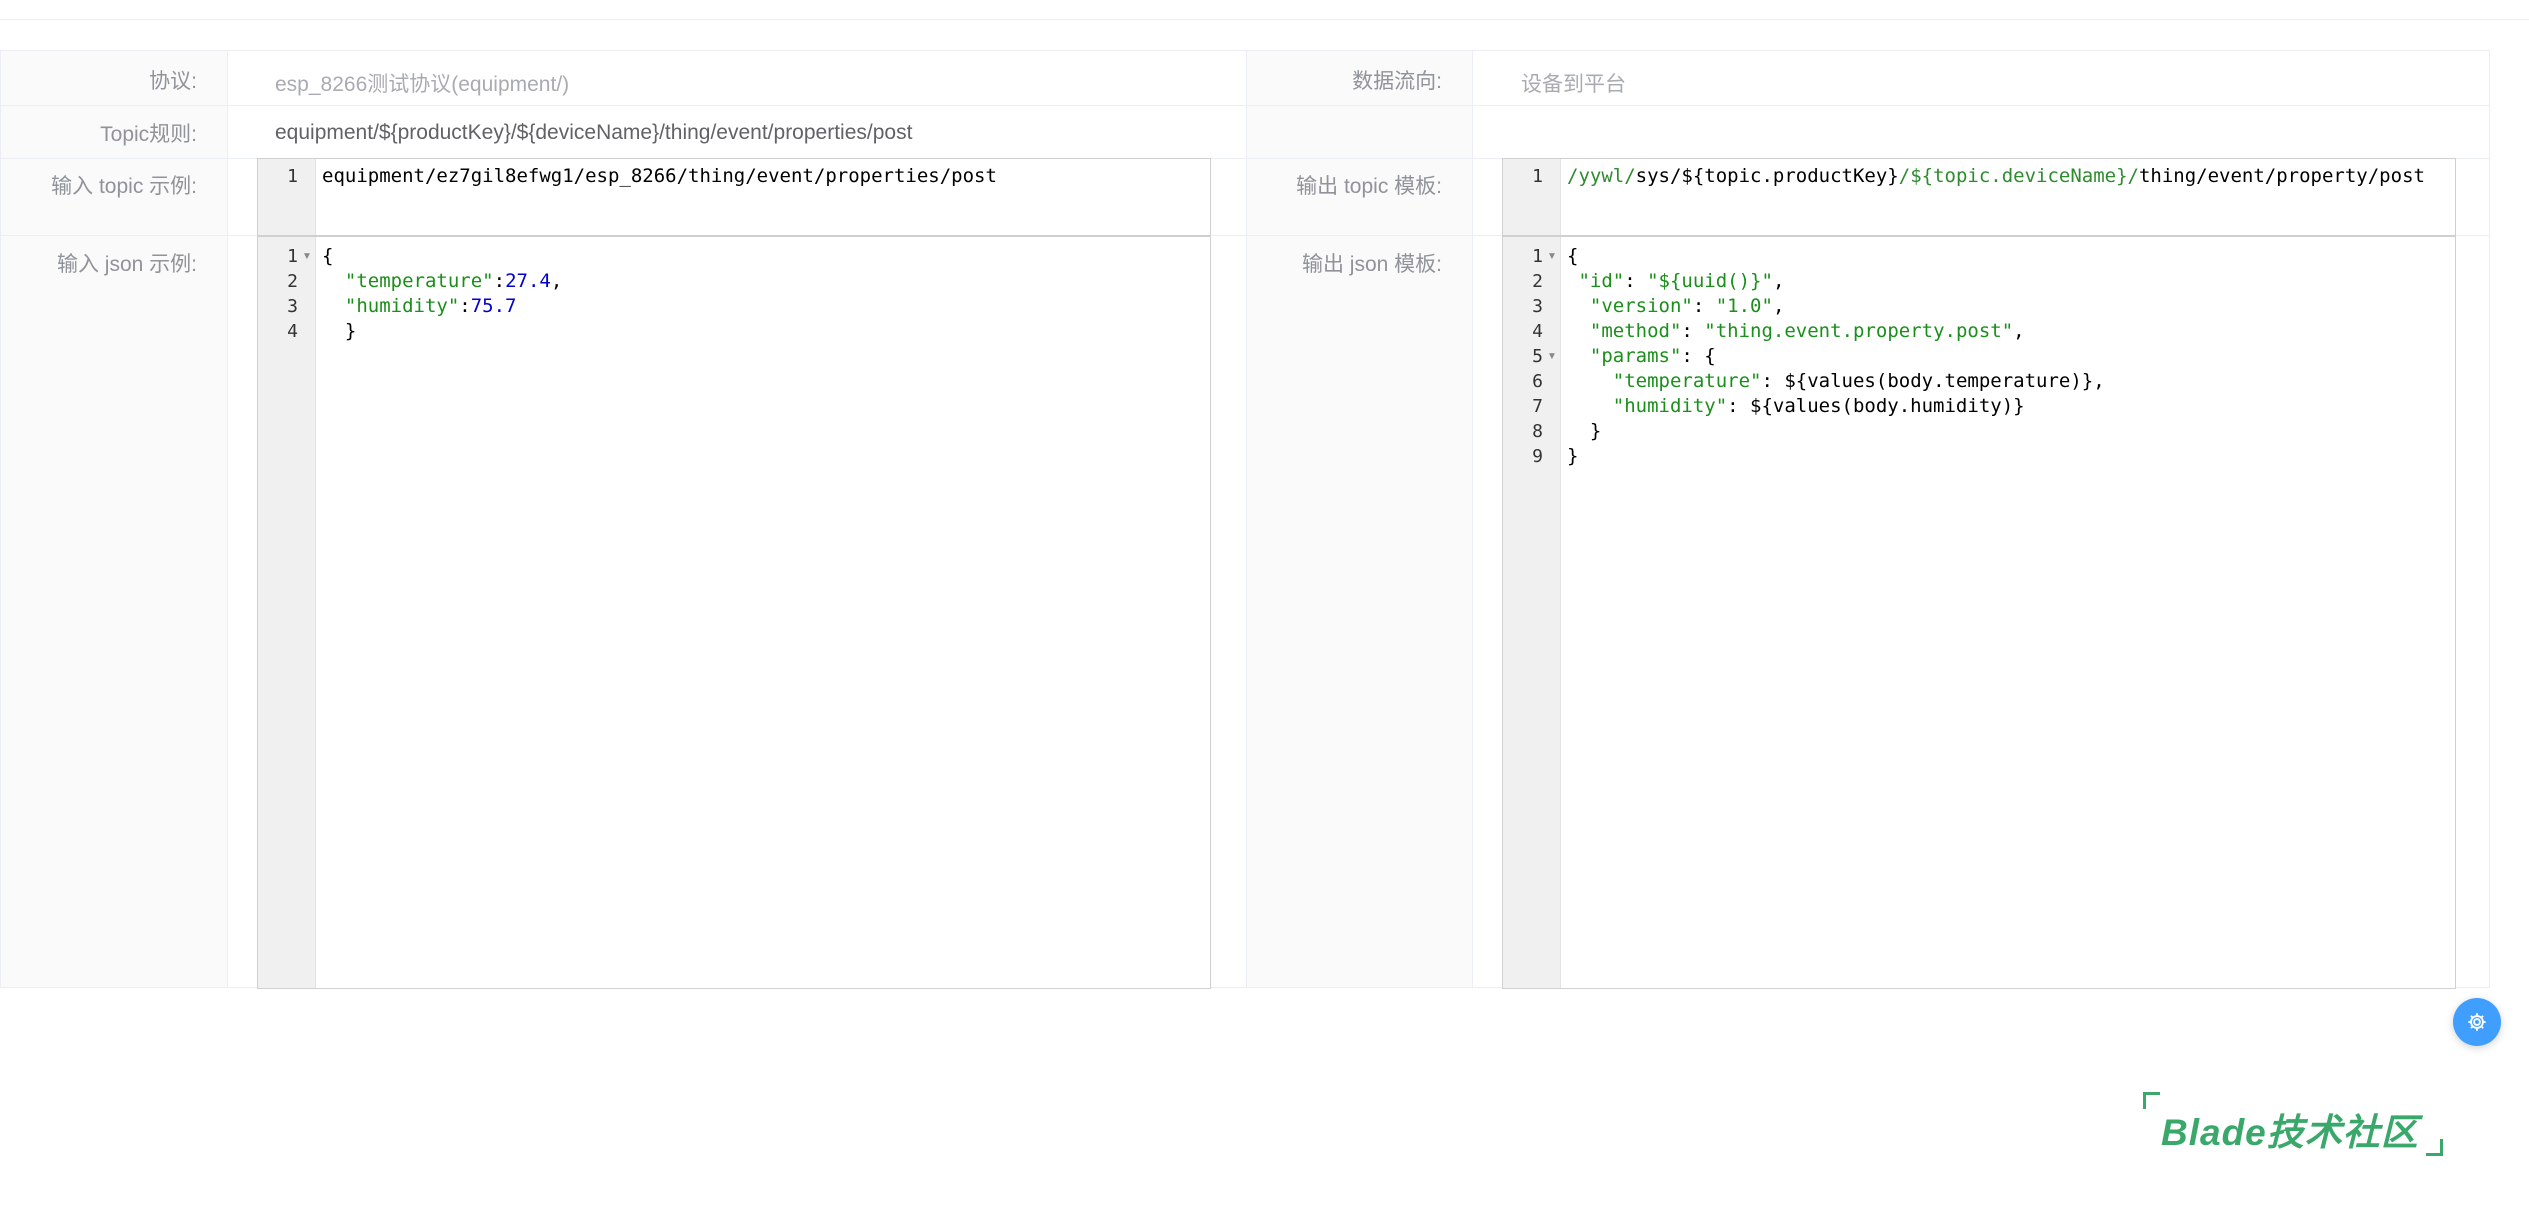 The width and height of the screenshot is (2529, 1215). I want to click on protocol-field: esp_8266测试协议(equipment/), so click(422, 83).